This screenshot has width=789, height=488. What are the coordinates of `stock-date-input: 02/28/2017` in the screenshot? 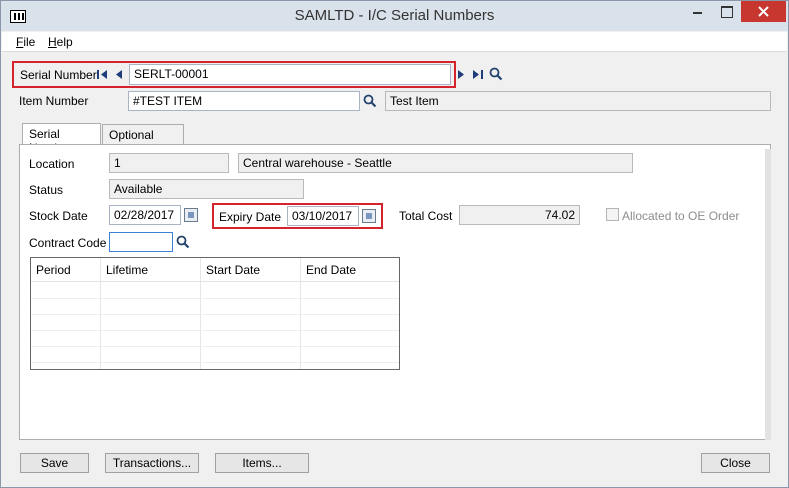 It's located at (145, 215).